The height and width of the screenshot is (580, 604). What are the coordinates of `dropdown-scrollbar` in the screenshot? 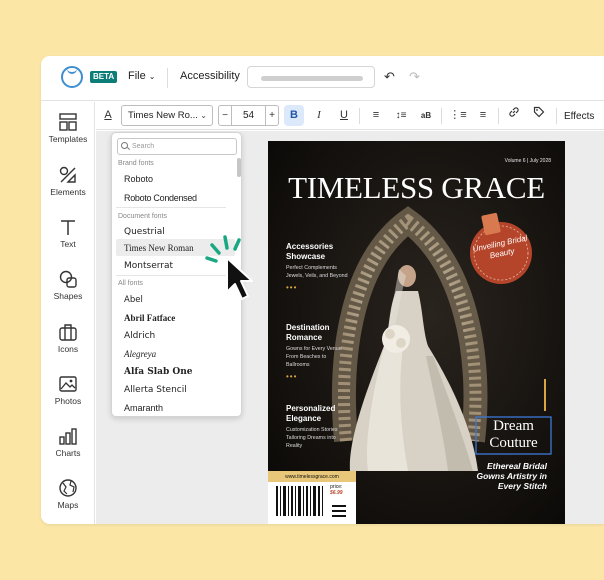 It's located at (239, 167).